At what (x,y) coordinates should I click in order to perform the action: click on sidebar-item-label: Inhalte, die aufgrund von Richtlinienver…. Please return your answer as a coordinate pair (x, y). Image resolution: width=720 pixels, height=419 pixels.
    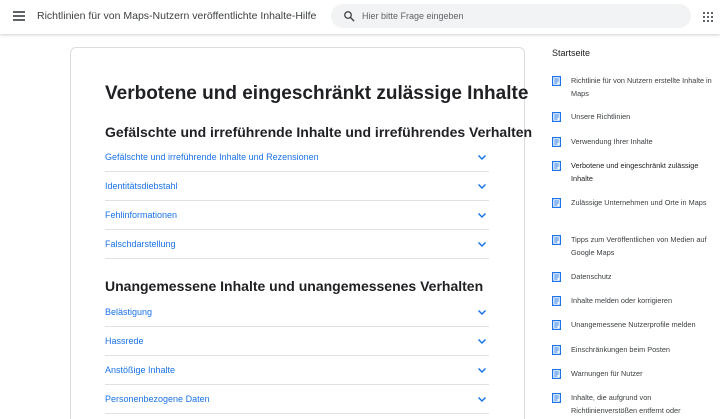
    Looking at the image, I should click on (643, 404).